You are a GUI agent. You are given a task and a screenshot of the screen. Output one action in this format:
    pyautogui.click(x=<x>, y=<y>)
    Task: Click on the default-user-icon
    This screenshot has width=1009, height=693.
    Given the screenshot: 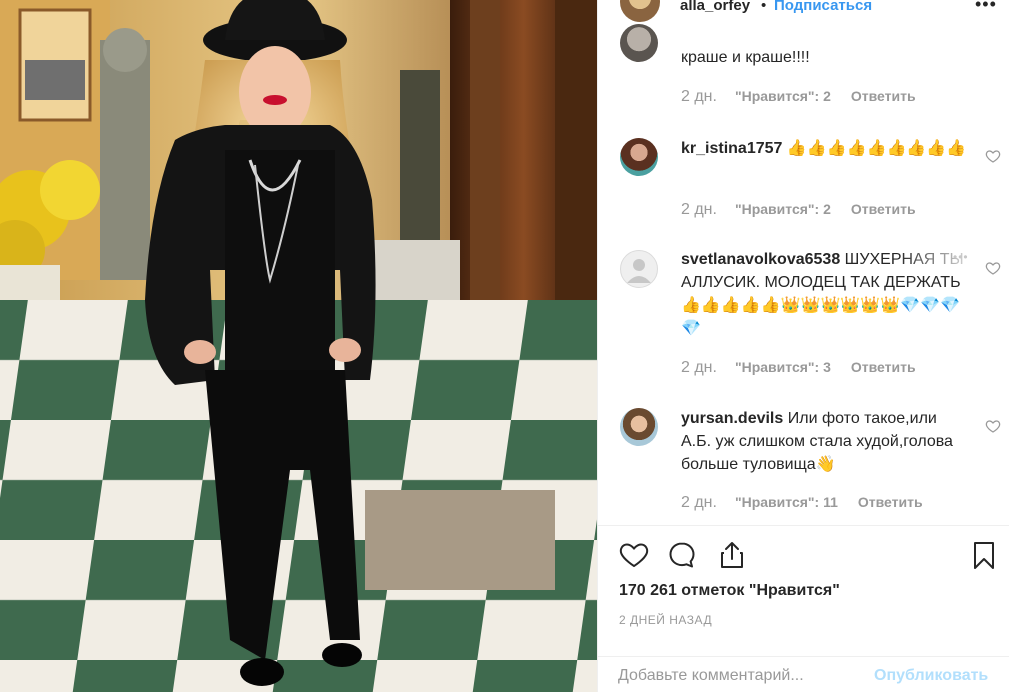 What is the action you would take?
    pyautogui.click(x=639, y=271)
    